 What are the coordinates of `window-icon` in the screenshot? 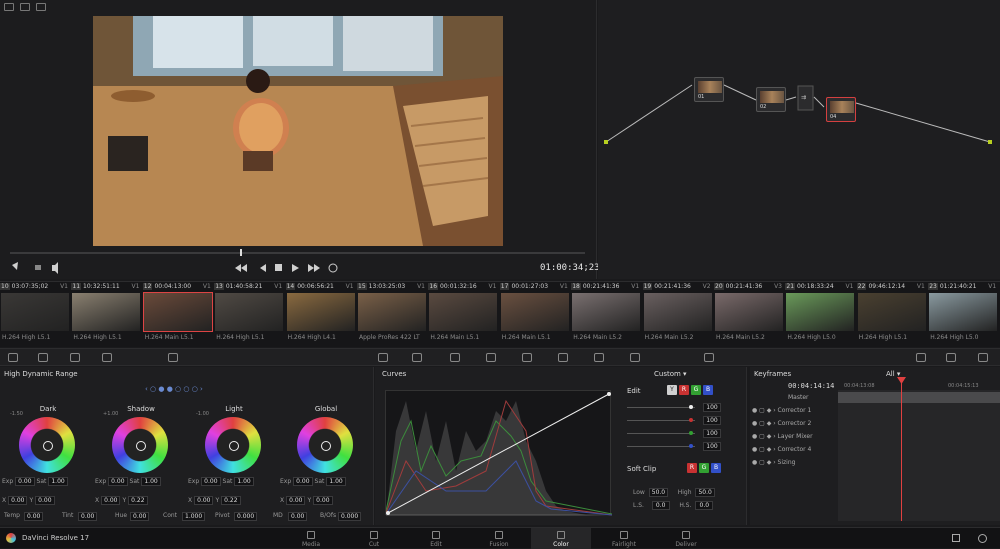 It's located at (455, 357).